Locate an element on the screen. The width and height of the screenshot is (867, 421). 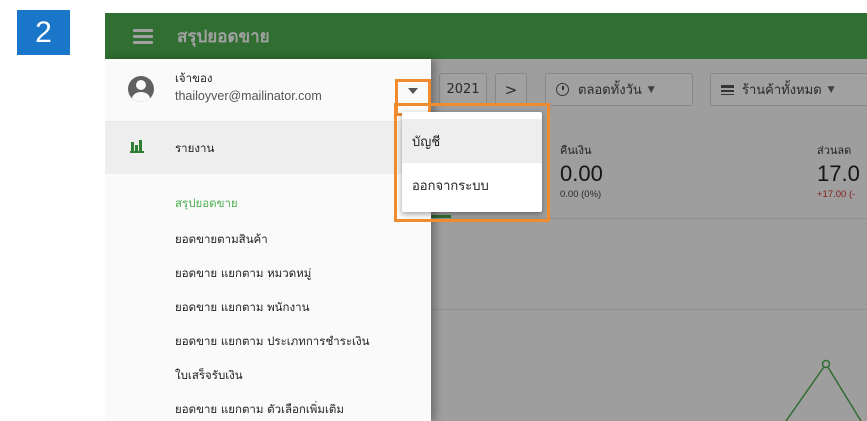
sidebar-item-label: รายงาน is located at coordinates (195, 148).